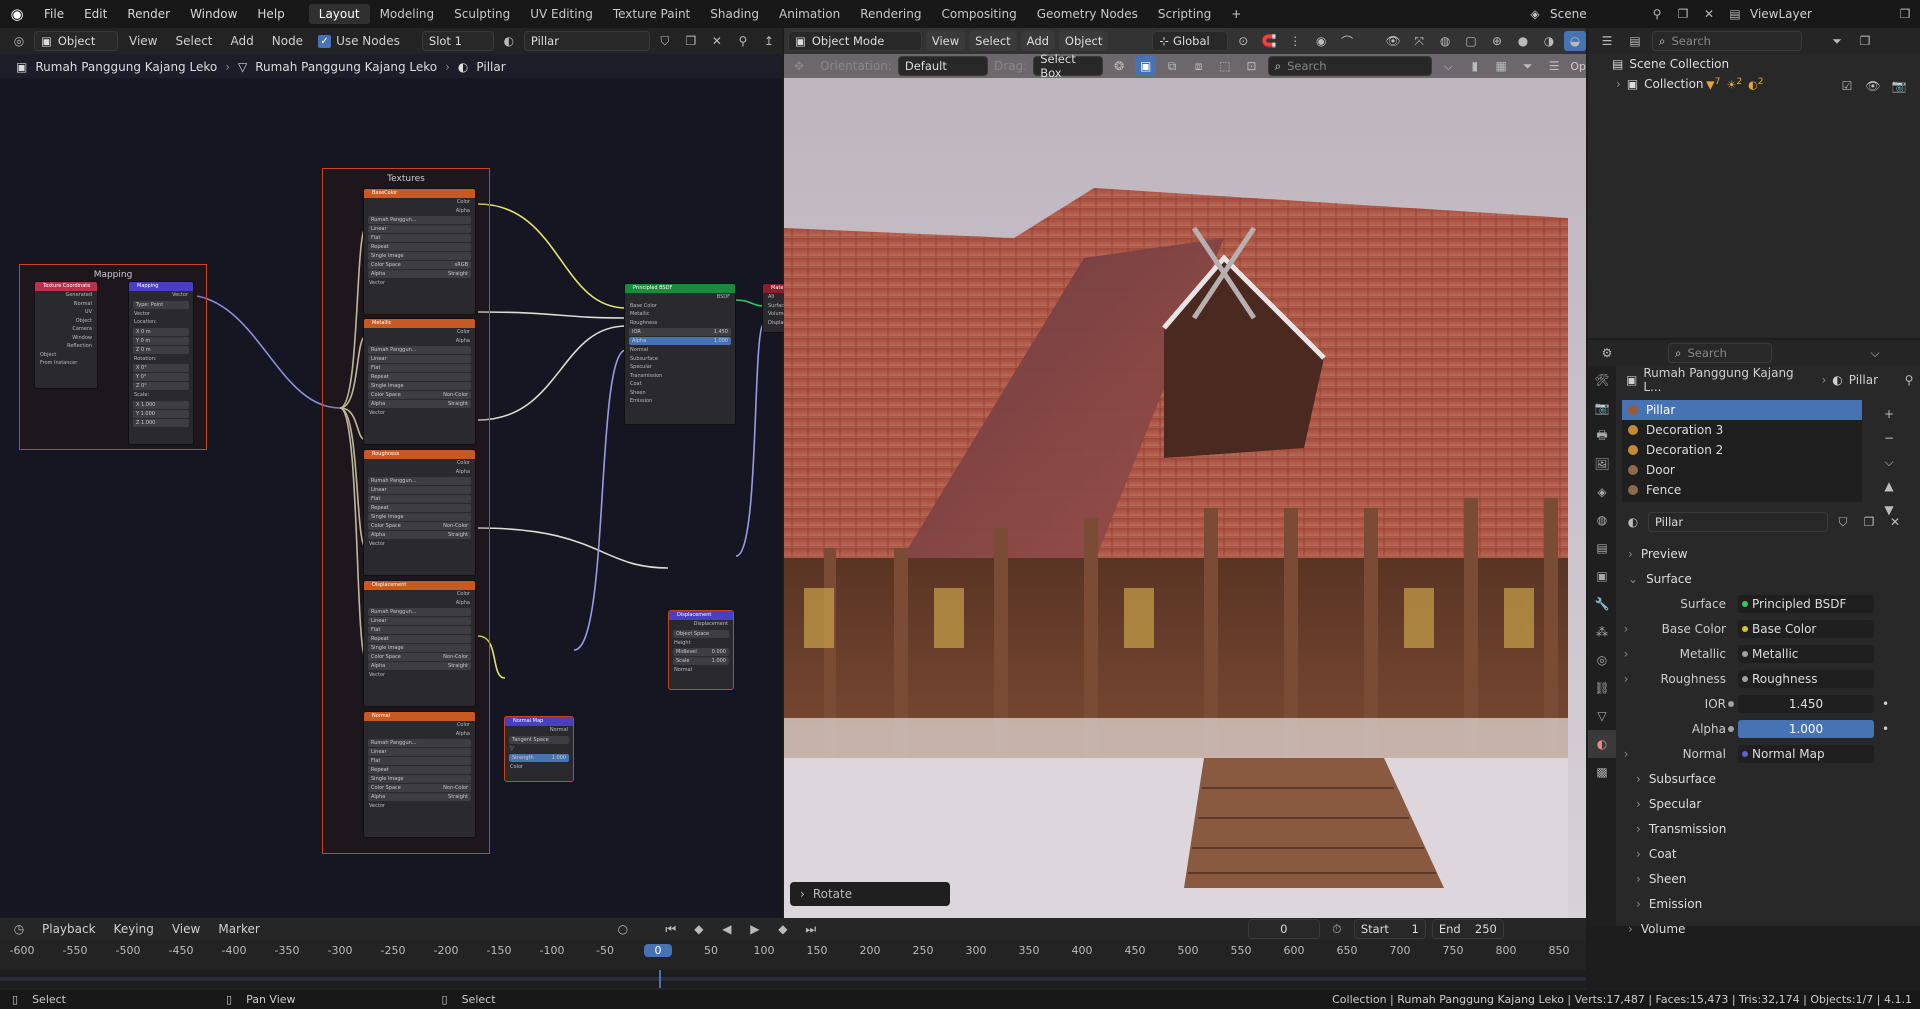  What do you see at coordinates (1295, 41) in the screenshot?
I see `snap-increment-icon: ⋮` at bounding box center [1295, 41].